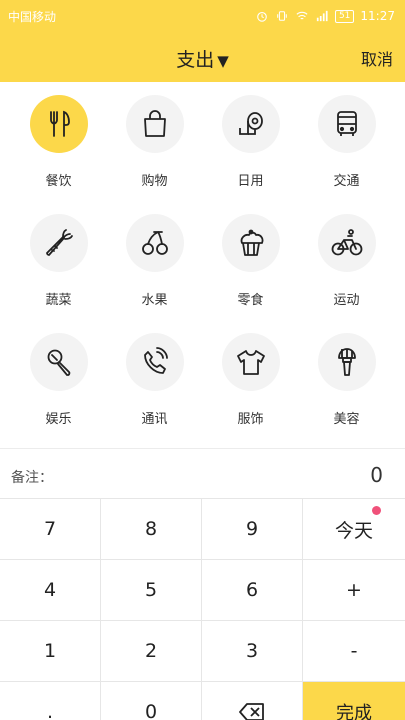  Describe the element at coordinates (354, 701) in the screenshot. I see `done-button: 完成` at that location.